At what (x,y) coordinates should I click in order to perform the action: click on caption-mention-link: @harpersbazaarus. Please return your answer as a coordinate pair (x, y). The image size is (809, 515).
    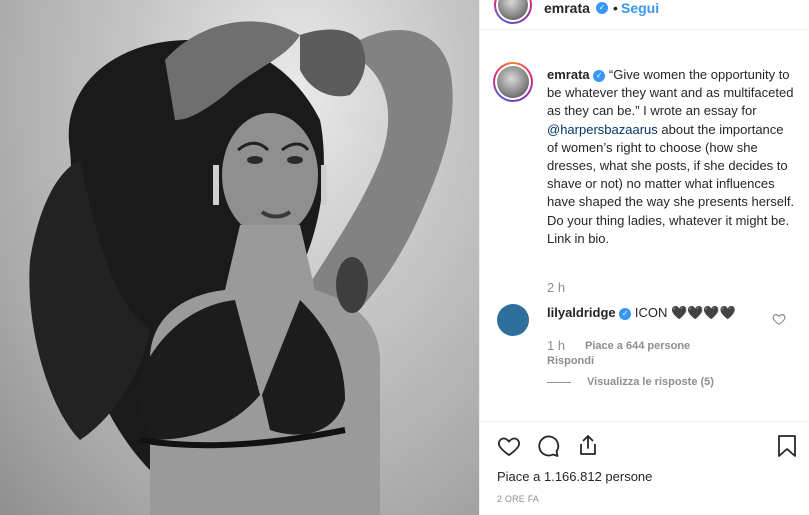
    Looking at the image, I should click on (602, 129).